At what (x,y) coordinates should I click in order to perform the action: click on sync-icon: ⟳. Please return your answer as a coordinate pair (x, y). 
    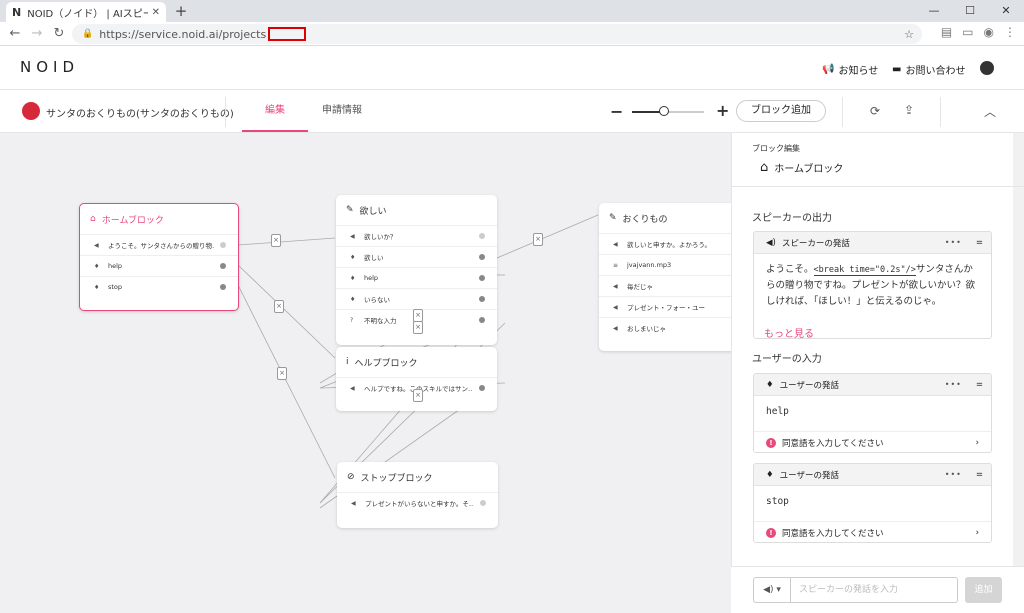
    Looking at the image, I should click on (875, 111).